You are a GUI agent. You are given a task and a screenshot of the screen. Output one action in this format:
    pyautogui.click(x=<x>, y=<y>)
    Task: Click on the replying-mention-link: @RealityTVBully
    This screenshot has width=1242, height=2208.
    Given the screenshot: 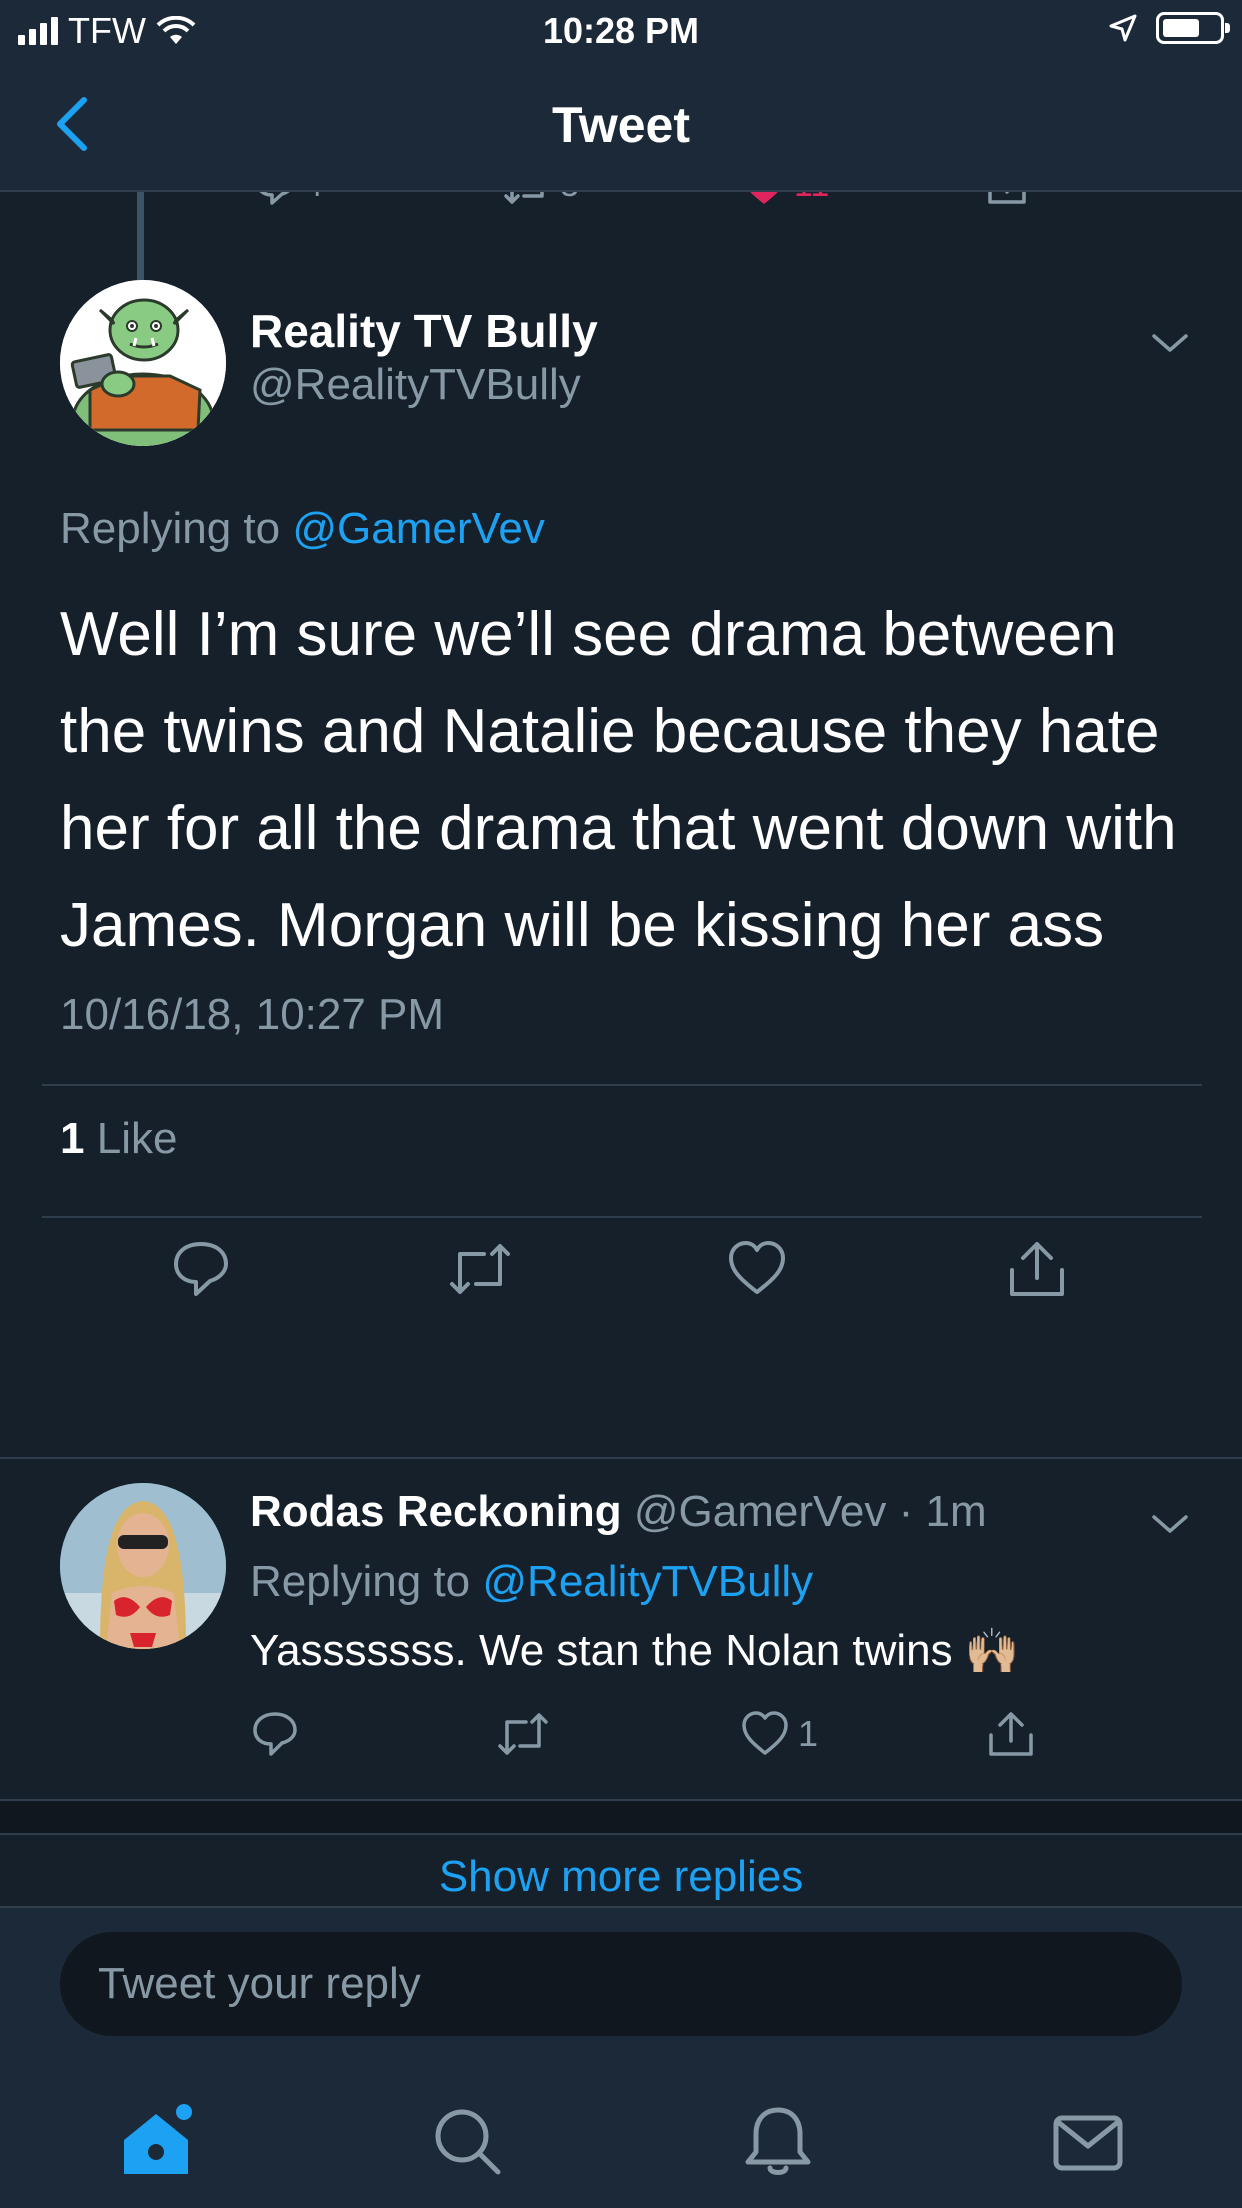 What is the action you would take?
    pyautogui.click(x=647, y=1581)
    